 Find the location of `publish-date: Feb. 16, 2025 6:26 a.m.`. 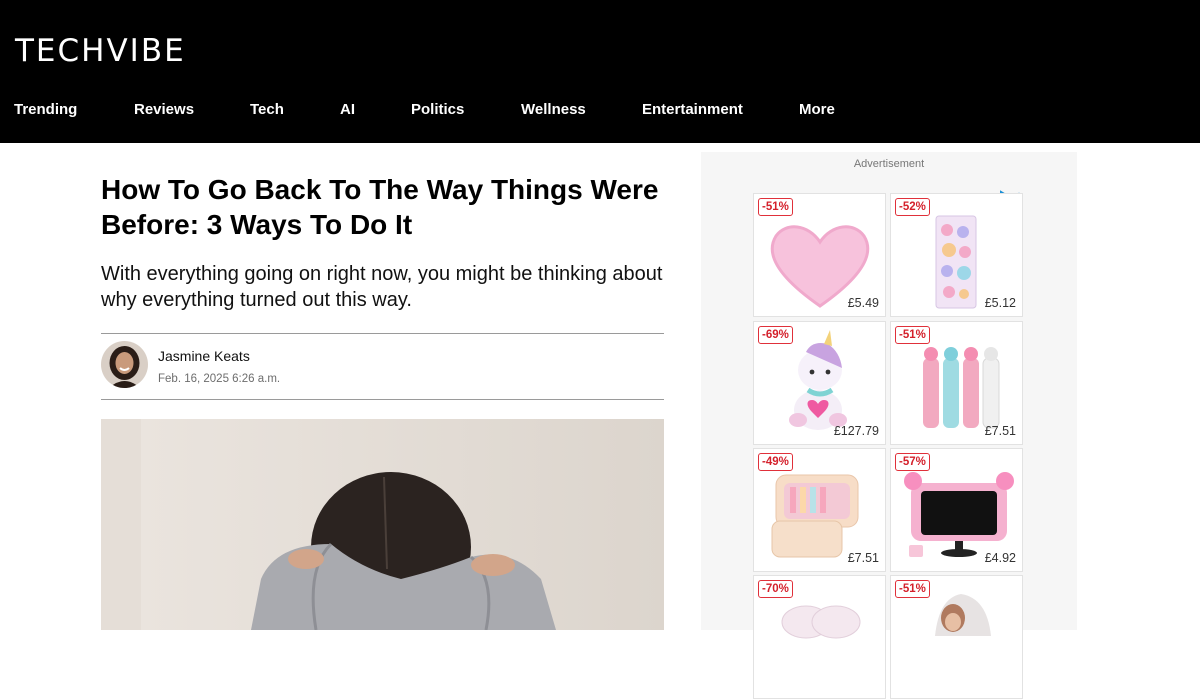

publish-date: Feb. 16, 2025 6:26 a.m. is located at coordinates (219, 379).